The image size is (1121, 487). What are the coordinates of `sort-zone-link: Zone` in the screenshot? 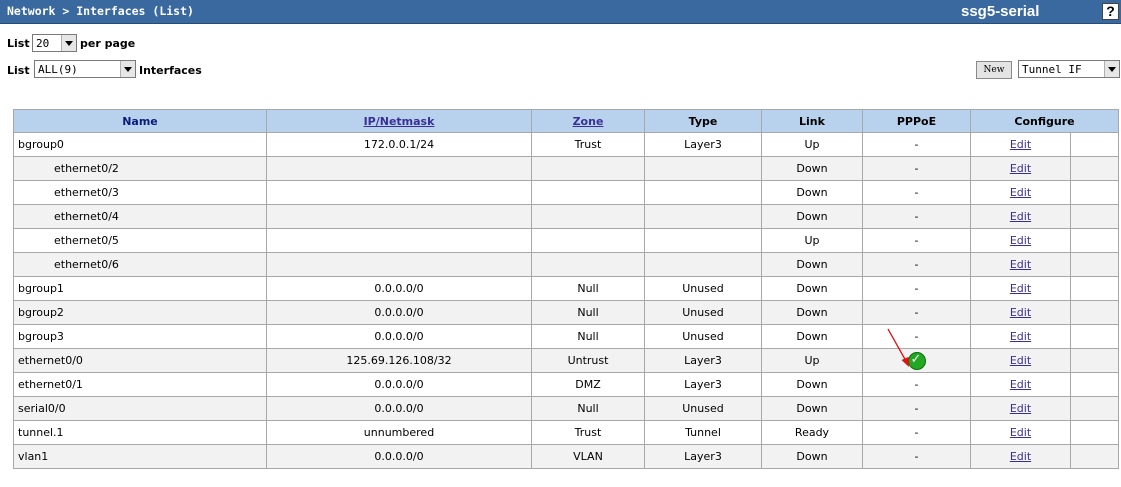 It's located at (588, 121).